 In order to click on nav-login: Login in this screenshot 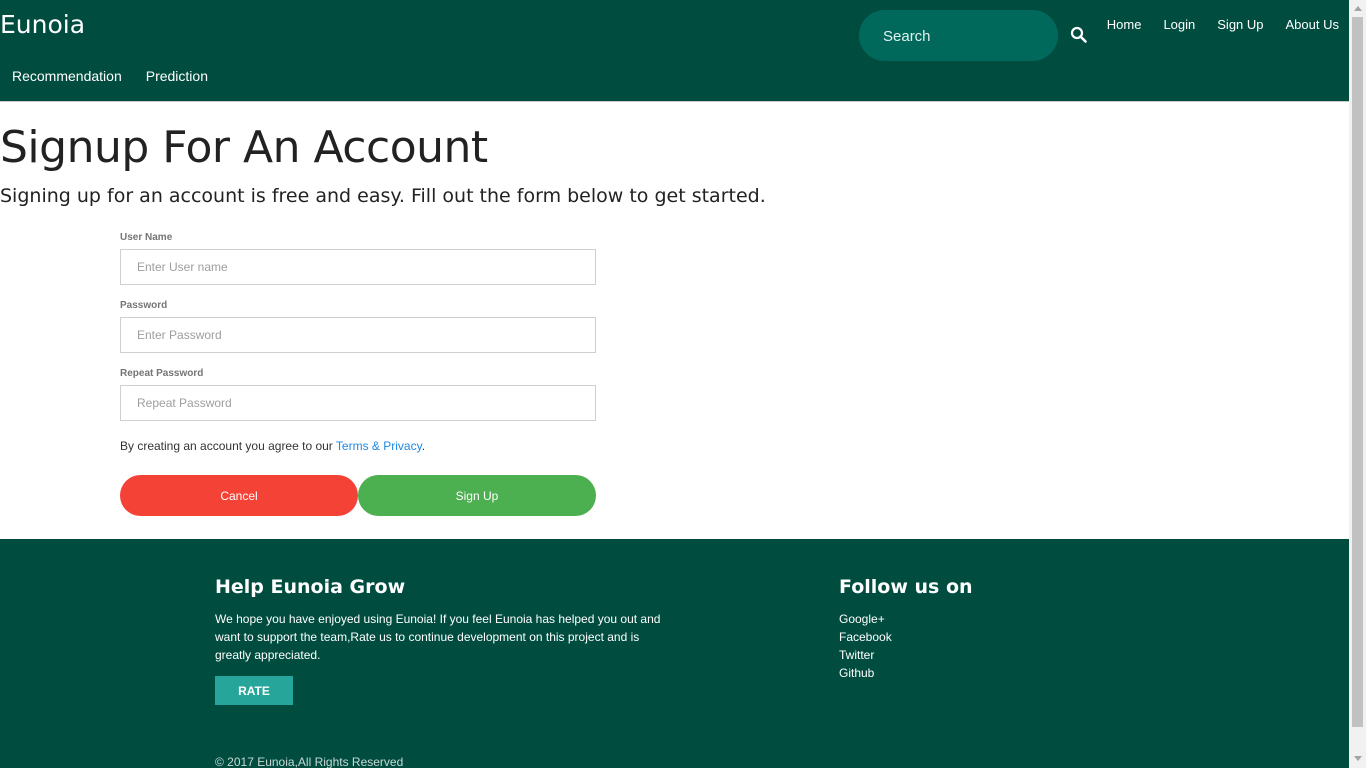, I will do `click(1179, 24)`.